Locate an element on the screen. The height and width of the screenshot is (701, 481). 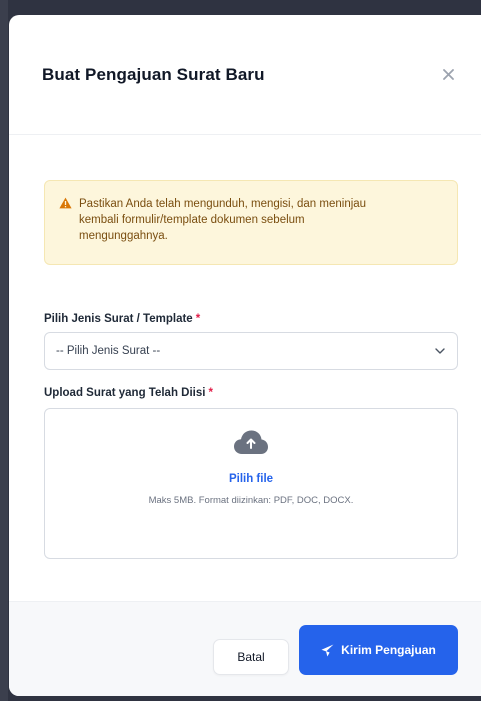
cancel-button: Batal is located at coordinates (251, 657).